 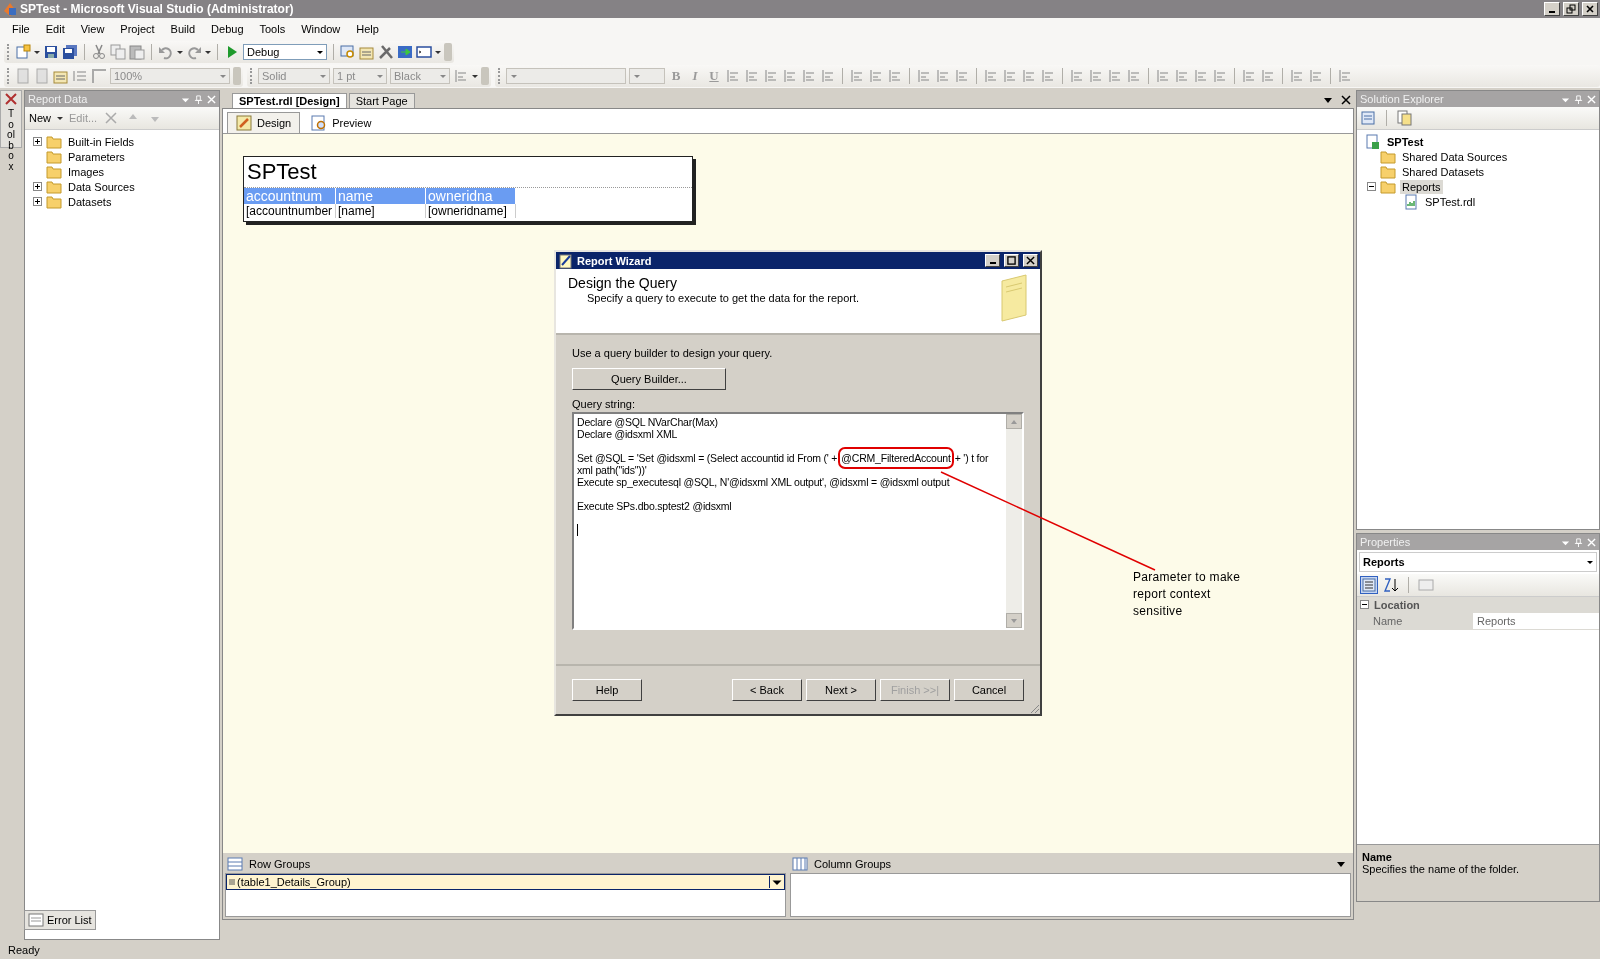 I want to click on scroll-down-icon, so click(x=1014, y=620).